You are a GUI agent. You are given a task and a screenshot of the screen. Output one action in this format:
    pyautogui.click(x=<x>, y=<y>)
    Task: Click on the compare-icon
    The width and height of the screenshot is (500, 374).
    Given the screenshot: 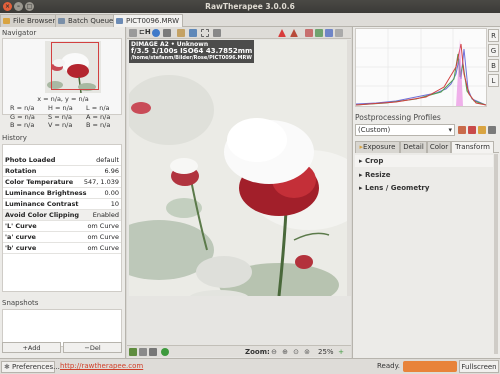 What is the action you would take?
    pyautogui.click(x=153, y=352)
    